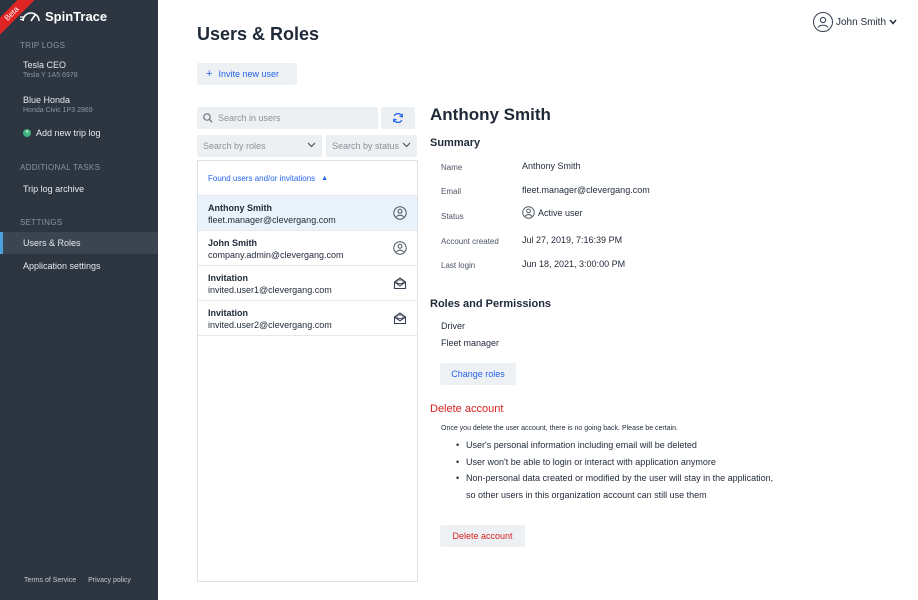 This screenshot has height=600, width=918. I want to click on user-detail-name: Anthony Smith, so click(490, 114).